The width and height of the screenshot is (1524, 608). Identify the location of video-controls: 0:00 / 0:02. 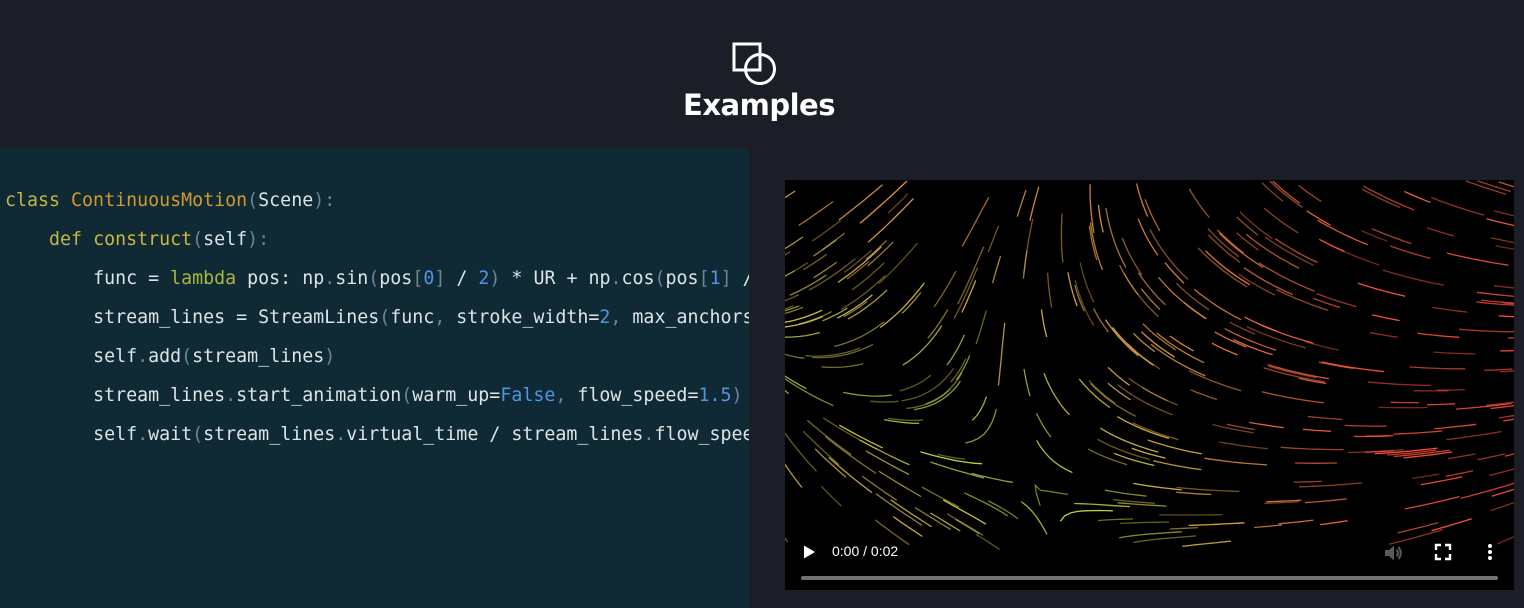
(1149, 555).